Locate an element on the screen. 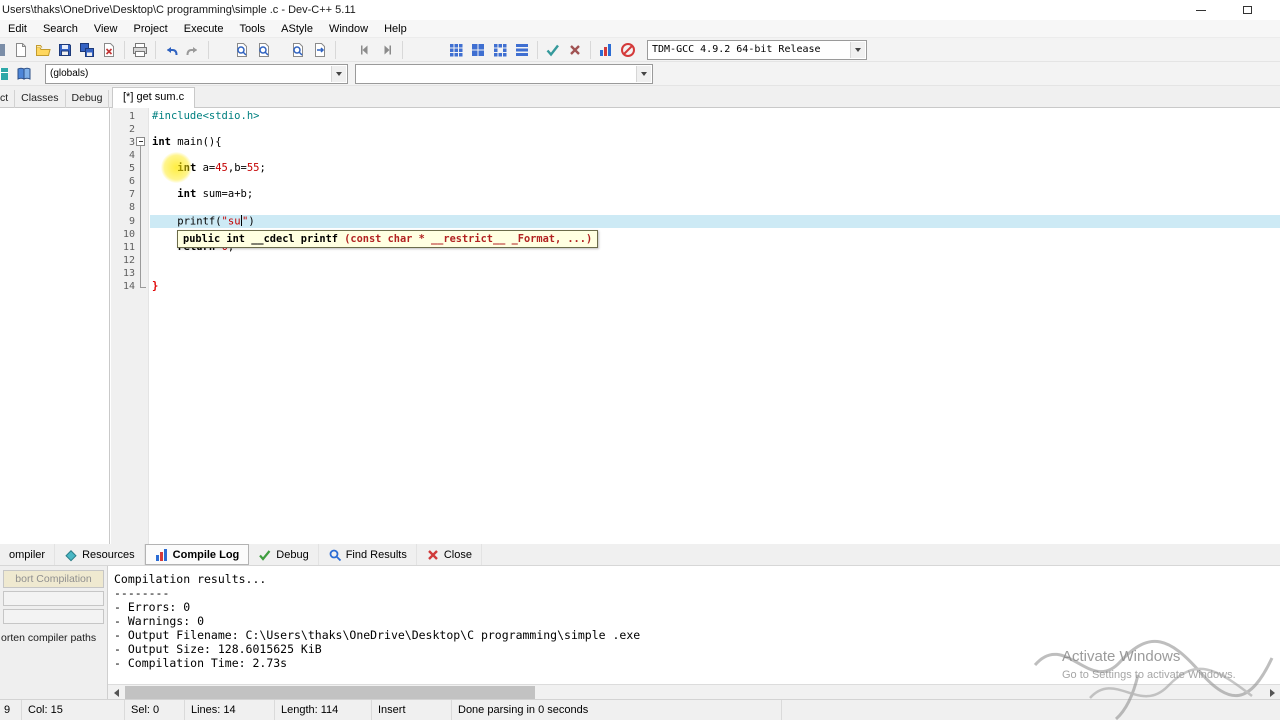  menu-item-search: Search is located at coordinates (60, 29).